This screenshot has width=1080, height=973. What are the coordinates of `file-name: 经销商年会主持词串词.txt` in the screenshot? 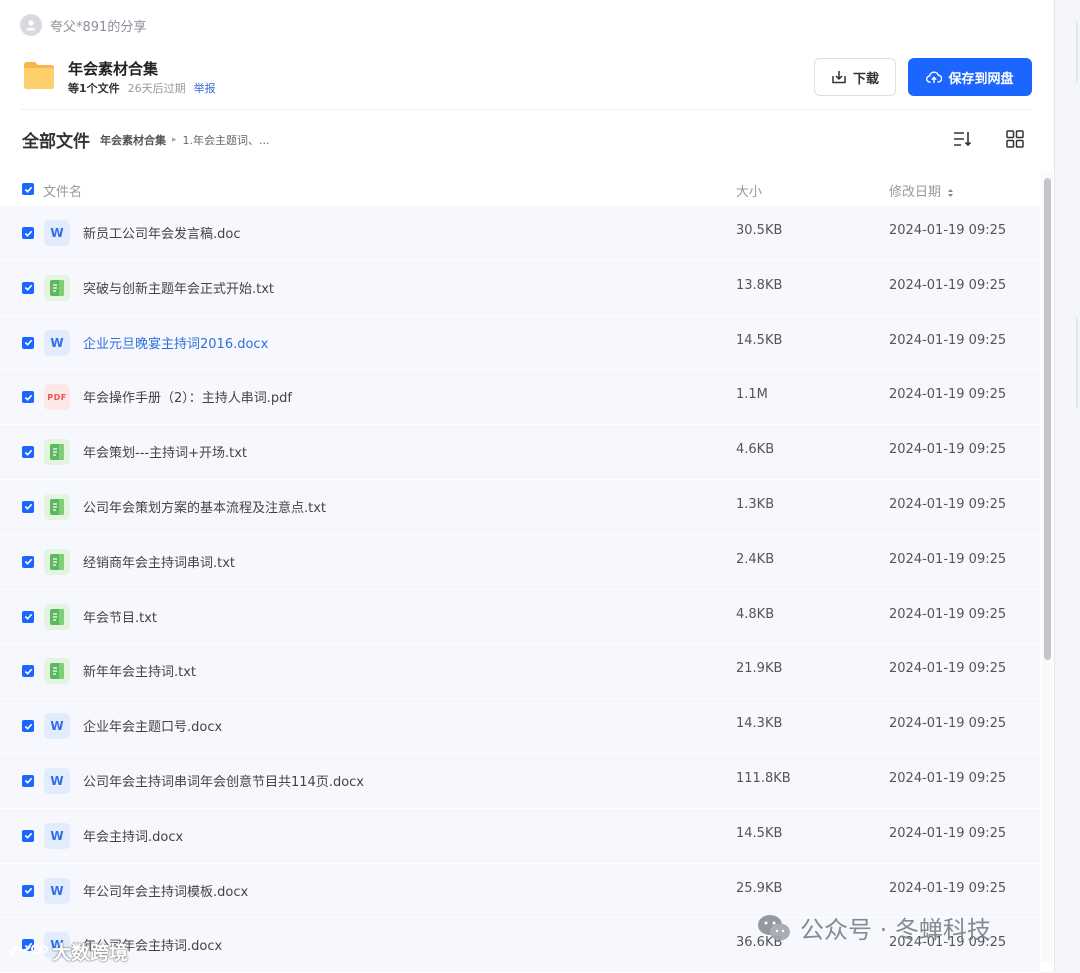 It's located at (159, 561).